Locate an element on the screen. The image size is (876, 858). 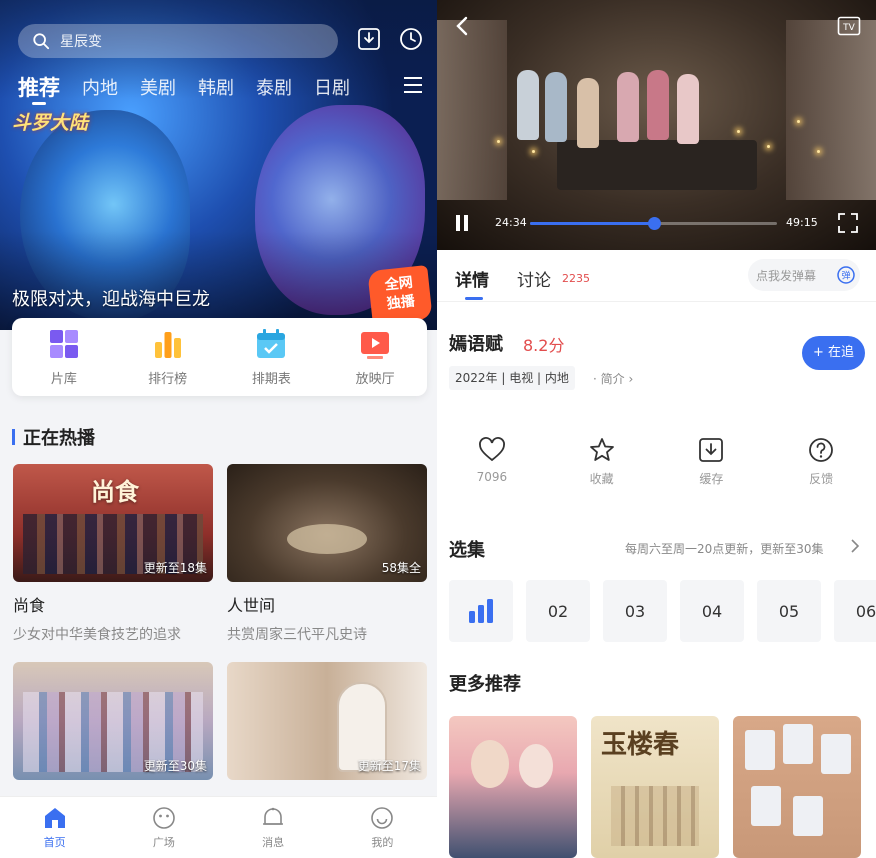
nav-plaza: 广场 is located at coordinates (163, 827).